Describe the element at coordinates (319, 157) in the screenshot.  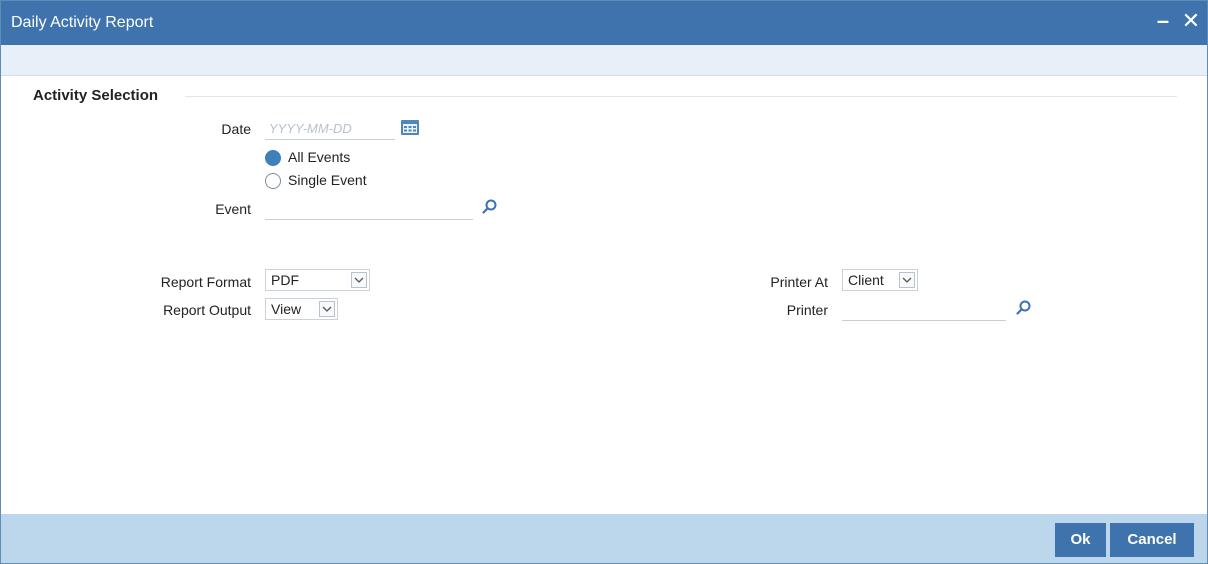
I see `all-events-label: All Events` at that location.